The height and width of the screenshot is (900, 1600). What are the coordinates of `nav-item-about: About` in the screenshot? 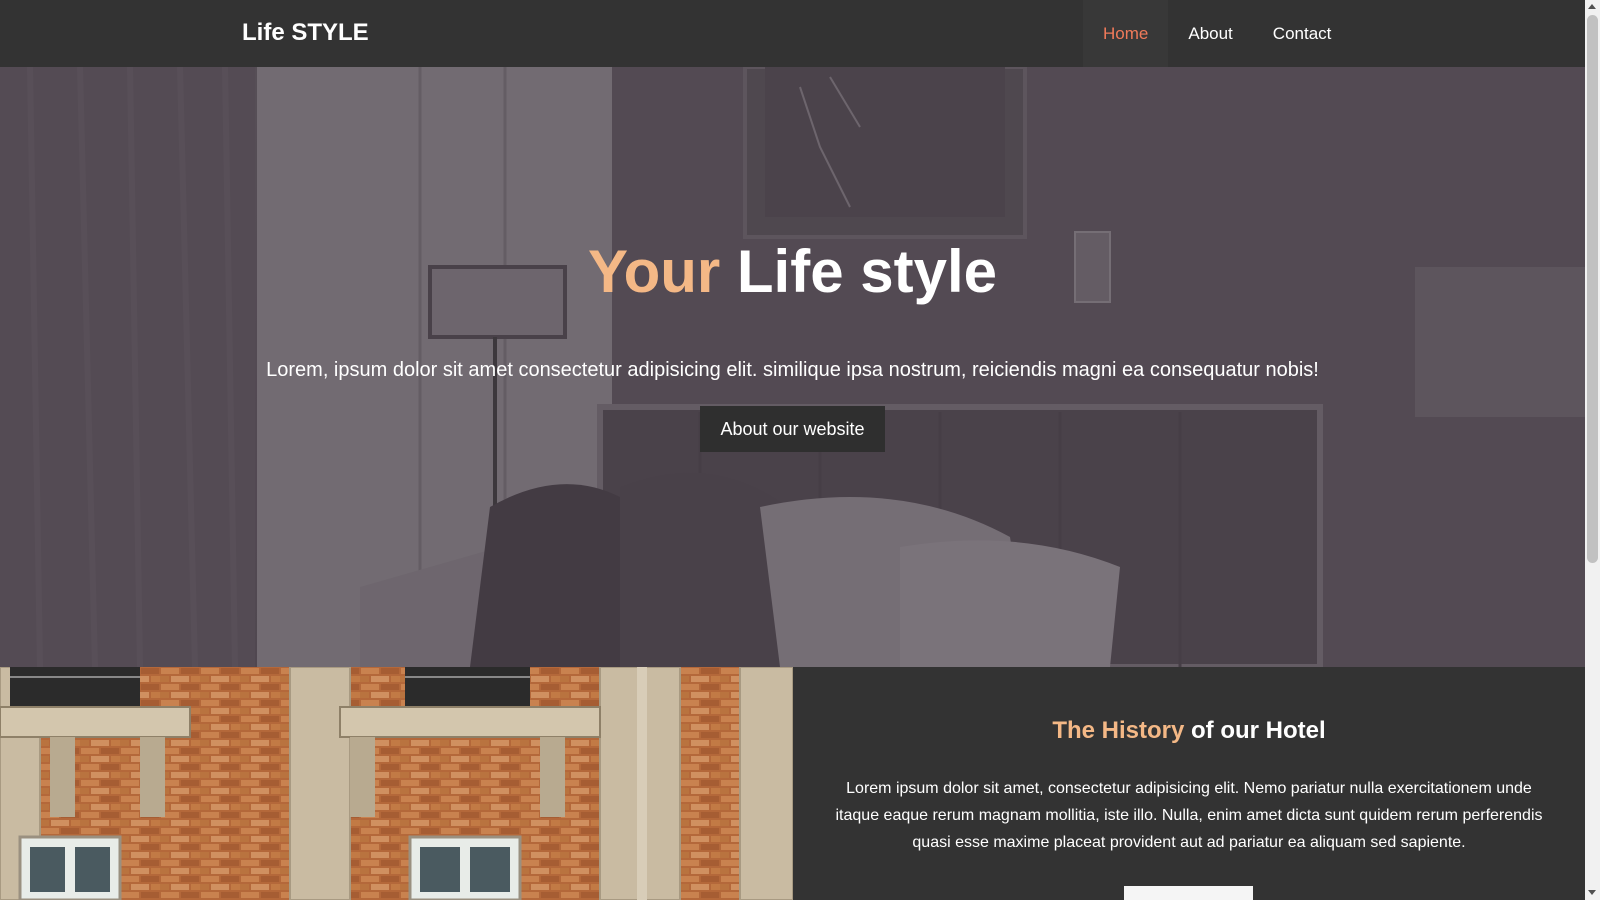 It's located at (1210, 33).